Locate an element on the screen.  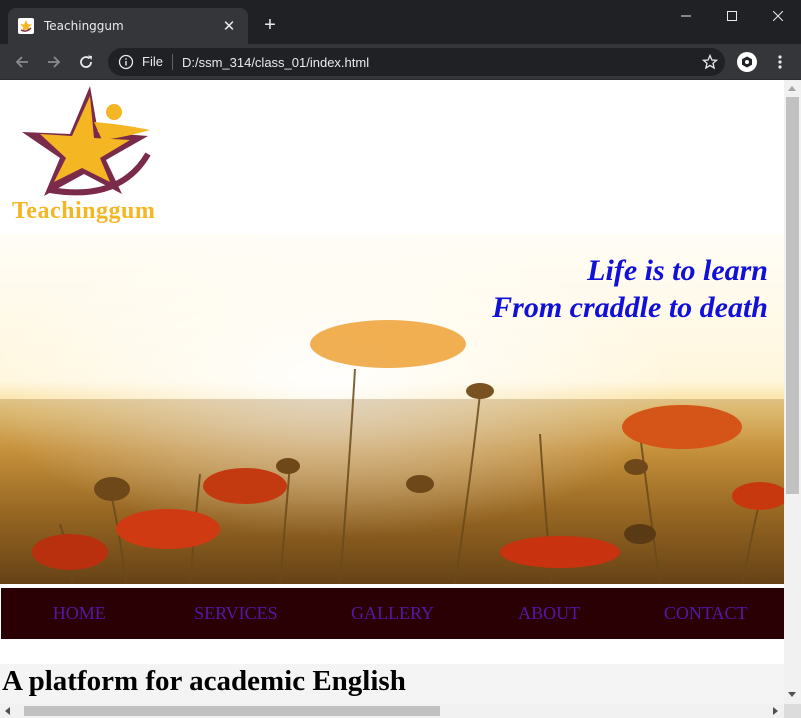
browser-titlebar: Teachinggum ✕ + is located at coordinates (400, 22).